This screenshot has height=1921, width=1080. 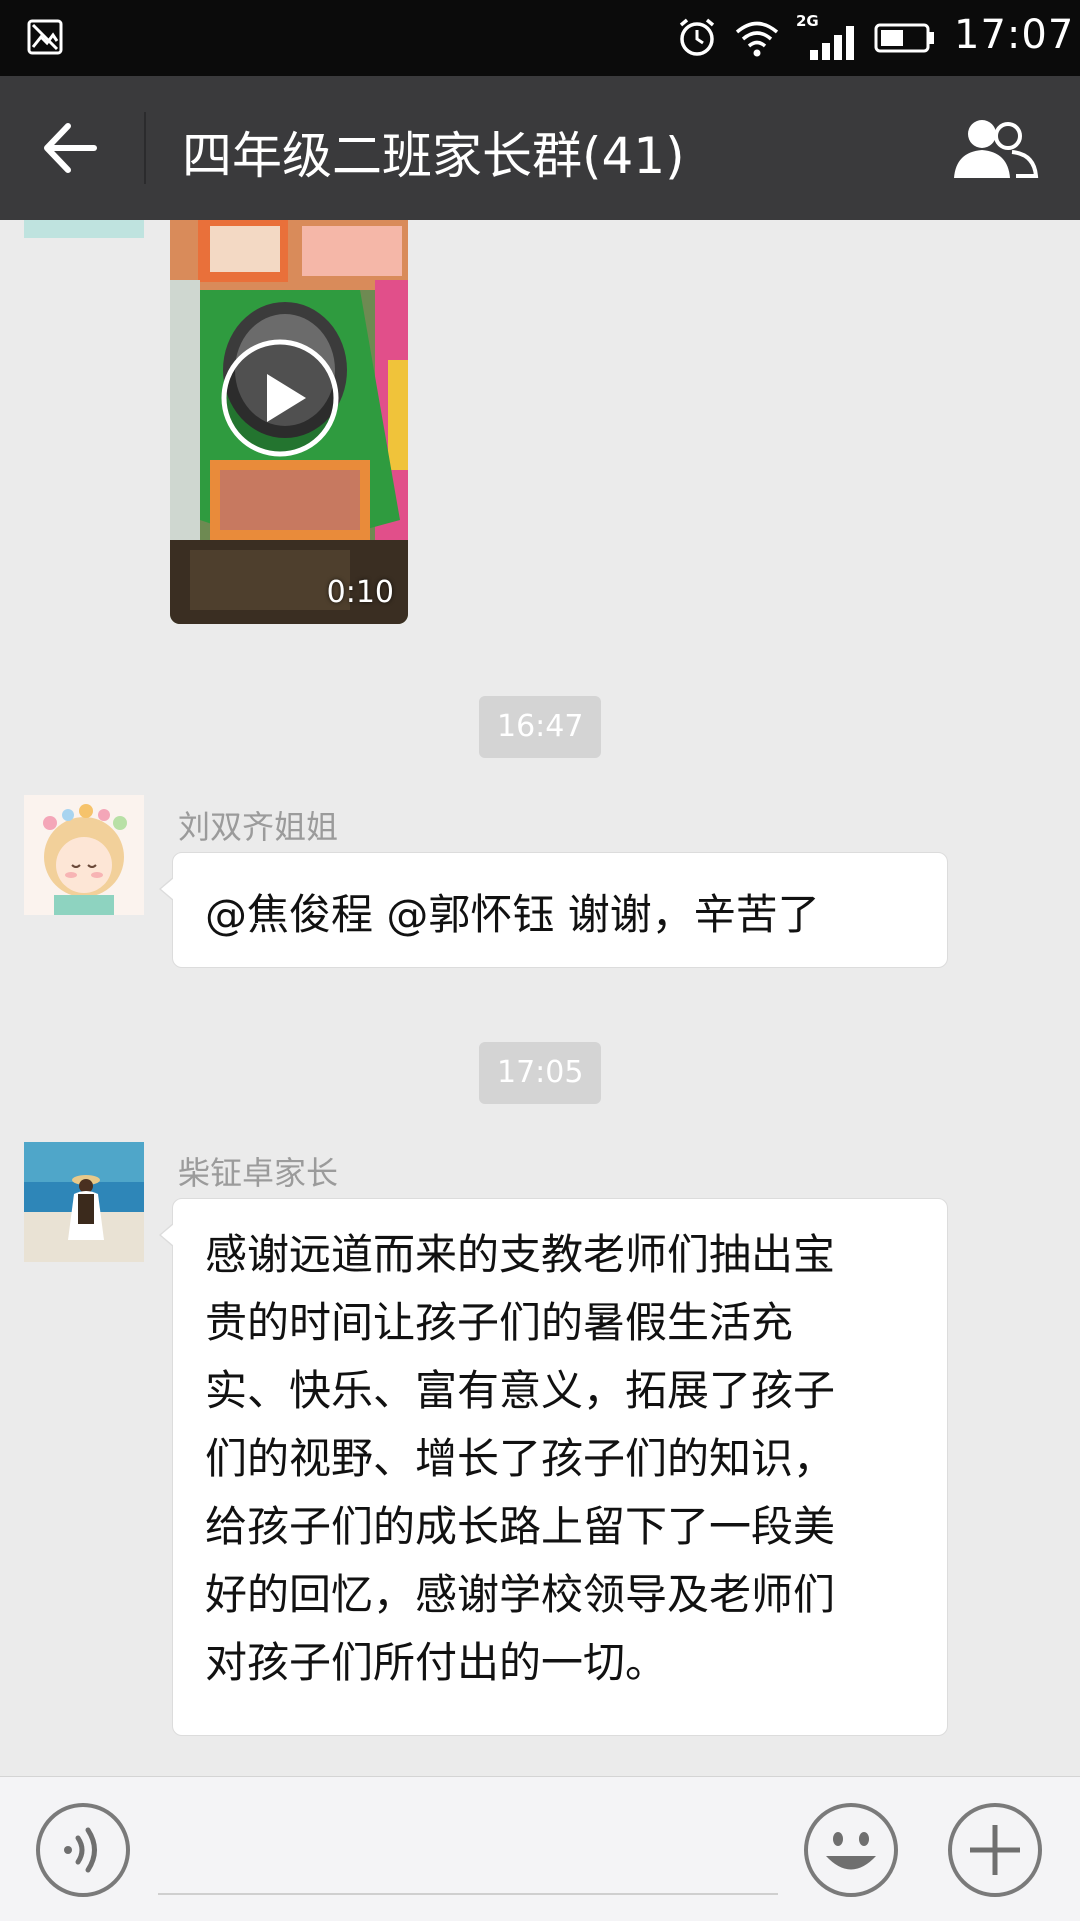 I want to click on wifi-icon, so click(x=757, y=39).